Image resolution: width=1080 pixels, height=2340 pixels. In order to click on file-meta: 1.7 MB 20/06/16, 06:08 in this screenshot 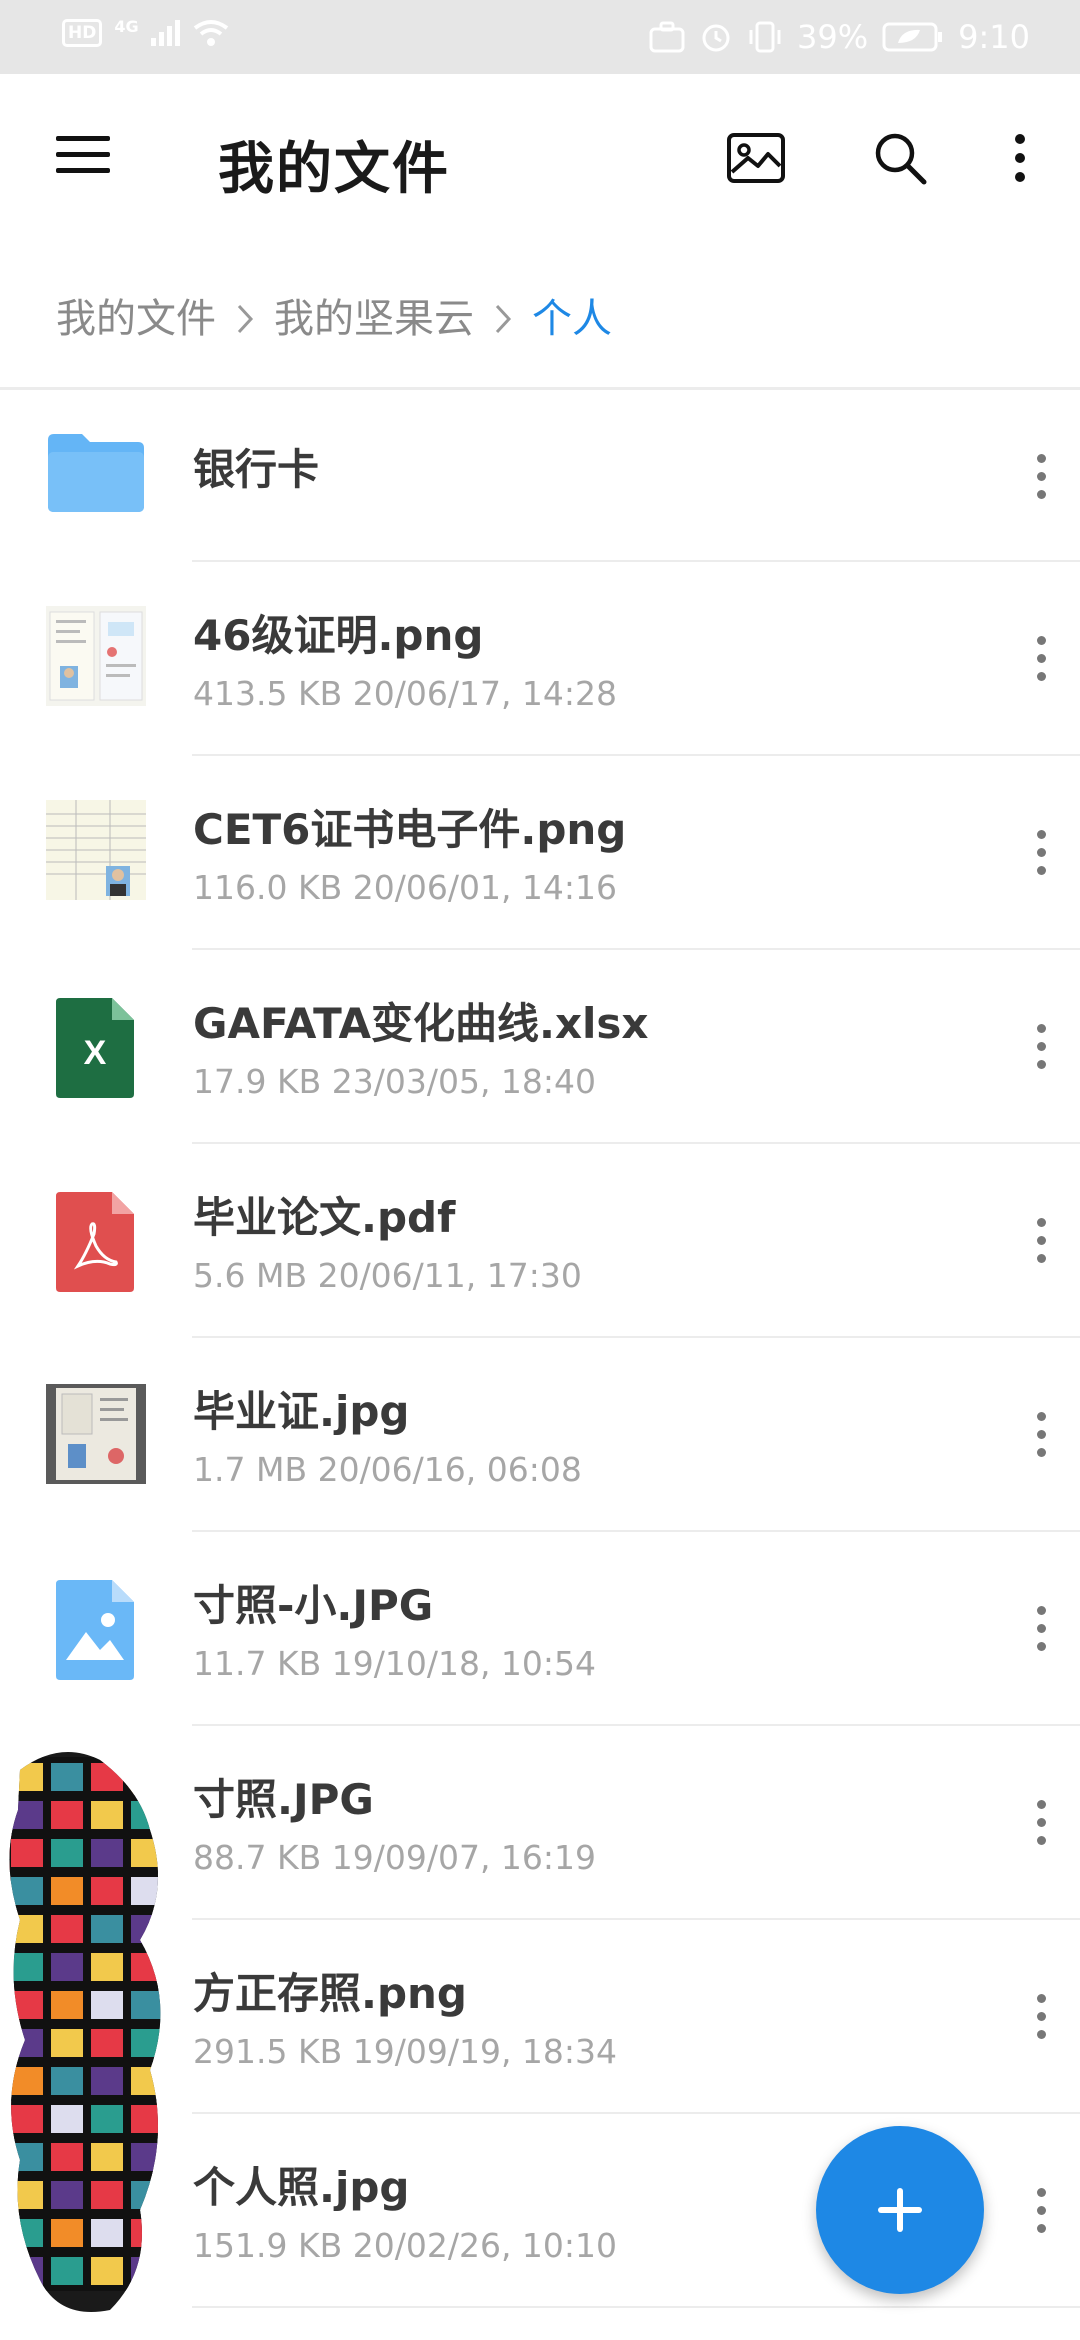, I will do `click(387, 1469)`.